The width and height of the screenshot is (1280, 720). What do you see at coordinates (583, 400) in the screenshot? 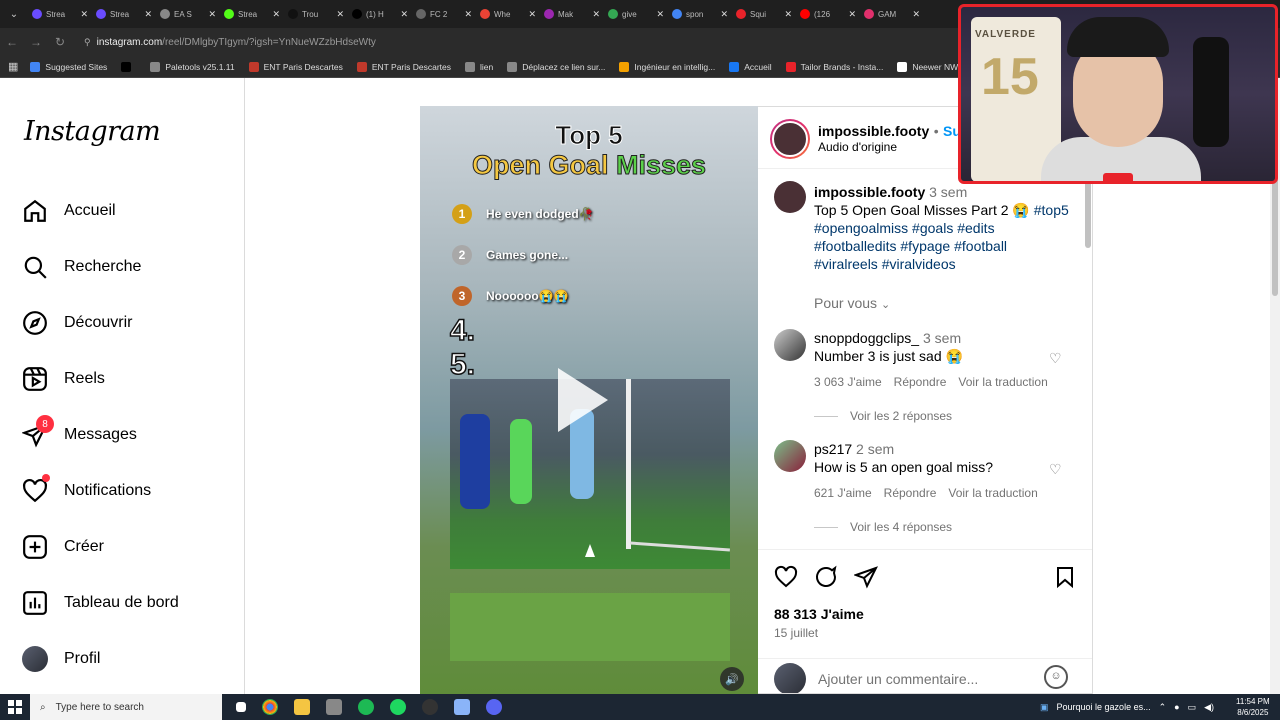
I see `play-icon` at bounding box center [583, 400].